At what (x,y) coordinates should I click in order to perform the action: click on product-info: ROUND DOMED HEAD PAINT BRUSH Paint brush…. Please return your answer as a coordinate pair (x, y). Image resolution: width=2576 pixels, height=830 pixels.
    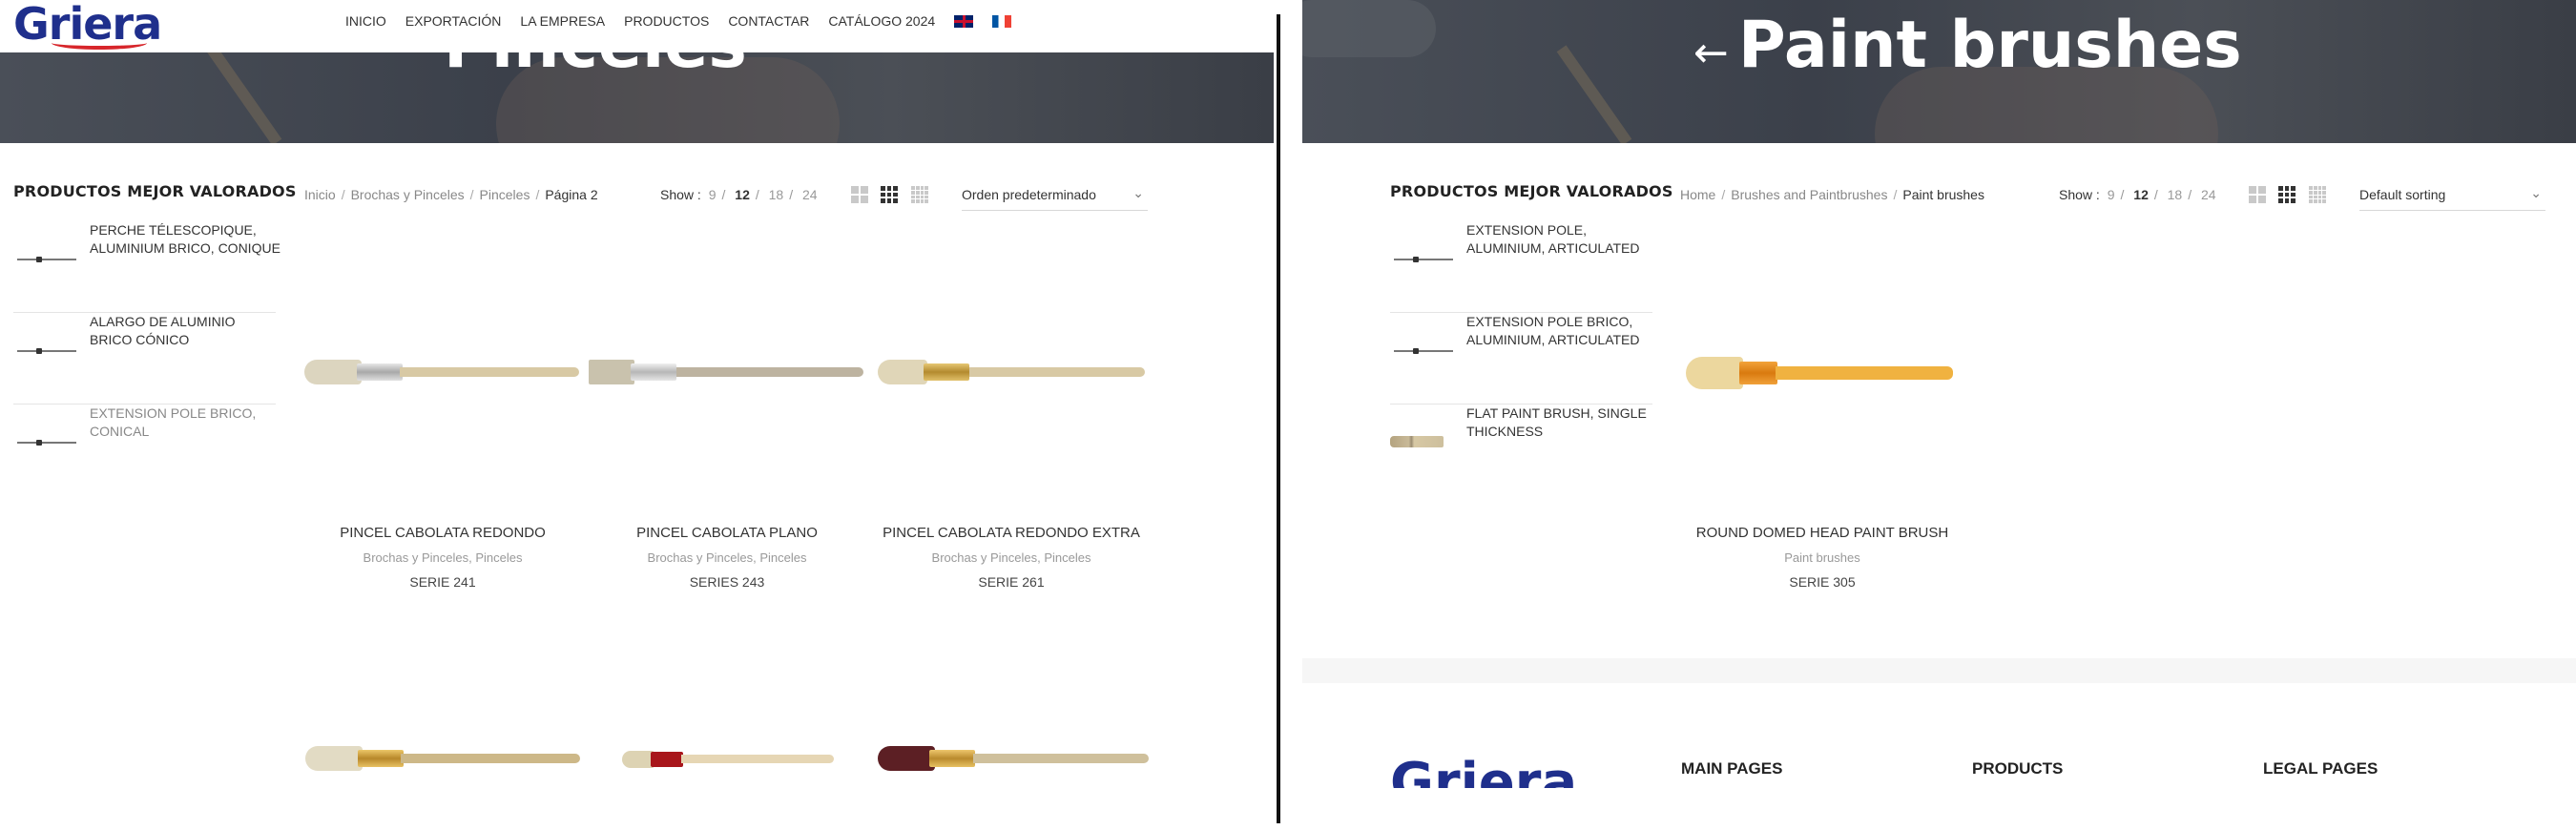
    Looking at the image, I should click on (1822, 557).